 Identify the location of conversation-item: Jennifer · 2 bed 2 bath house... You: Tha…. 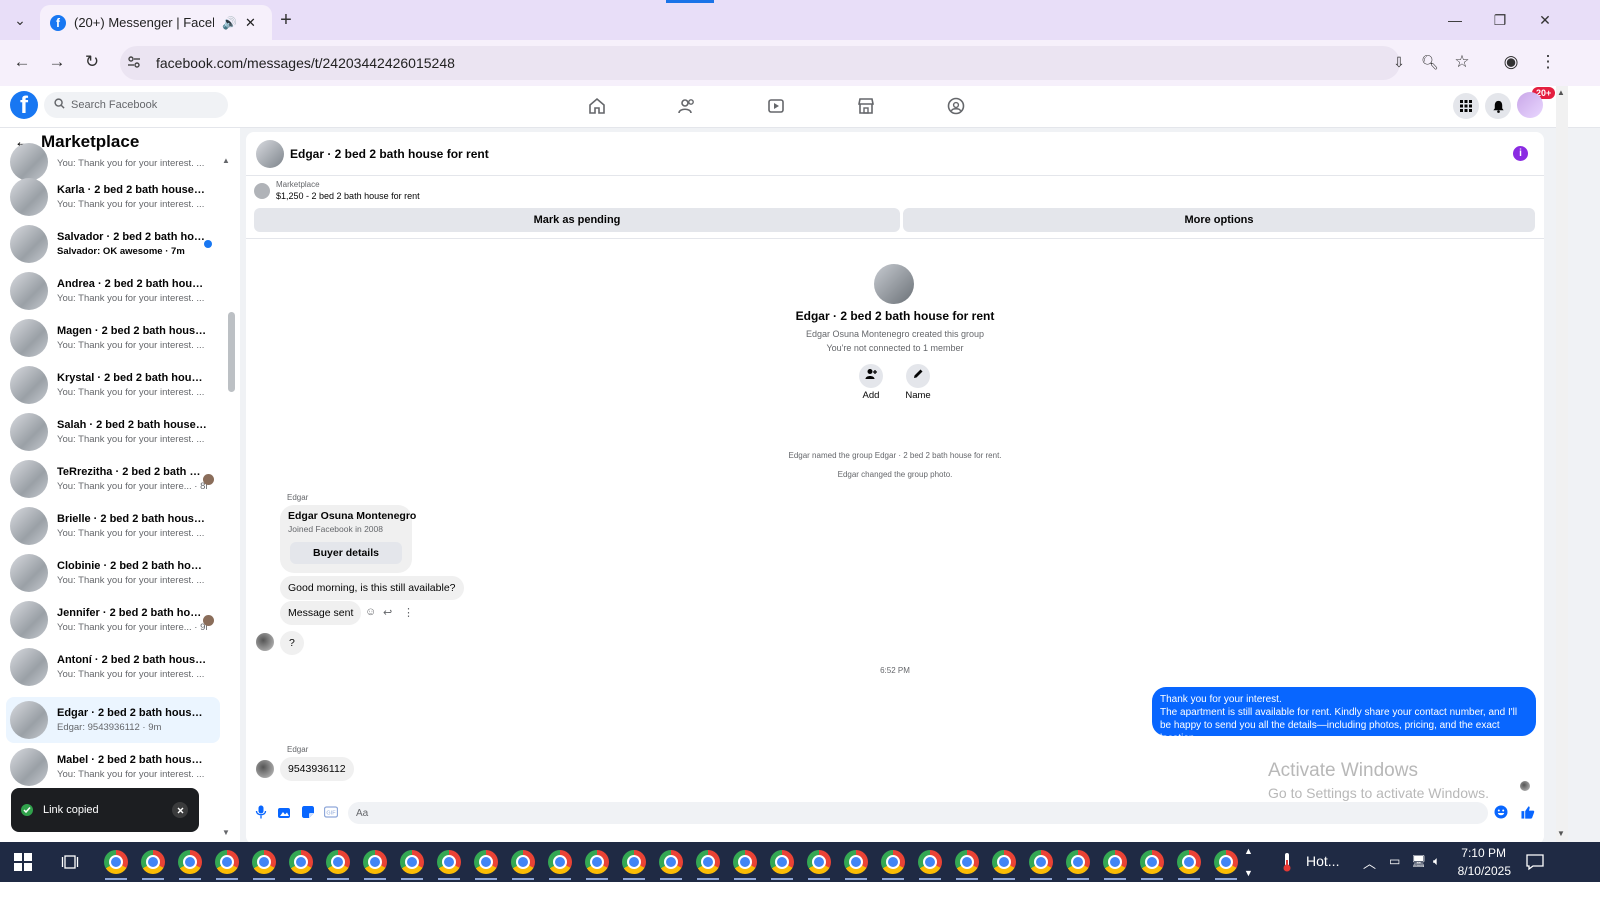
(113, 620).